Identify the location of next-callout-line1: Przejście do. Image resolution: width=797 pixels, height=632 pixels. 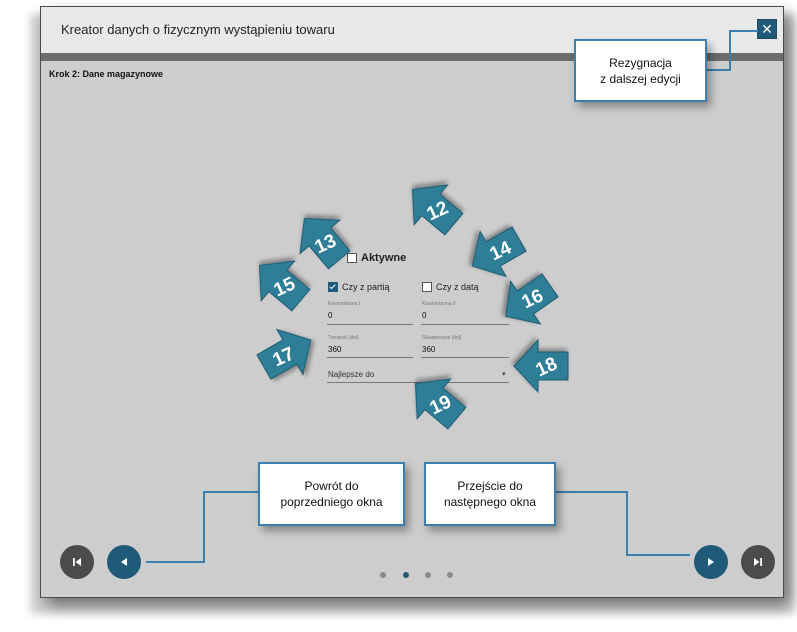
(490, 486).